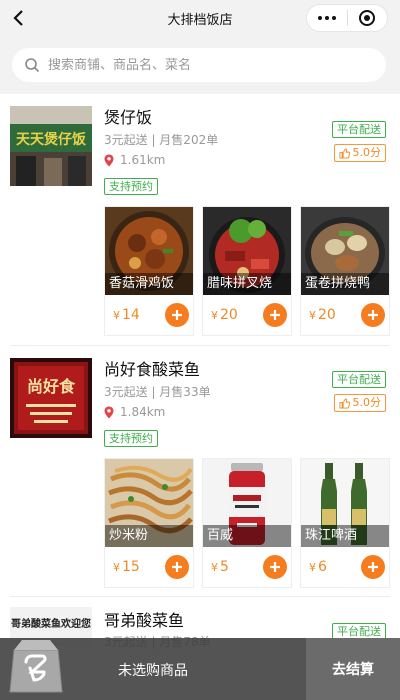  I want to click on svg-text: 尚好食, so click(51, 386).